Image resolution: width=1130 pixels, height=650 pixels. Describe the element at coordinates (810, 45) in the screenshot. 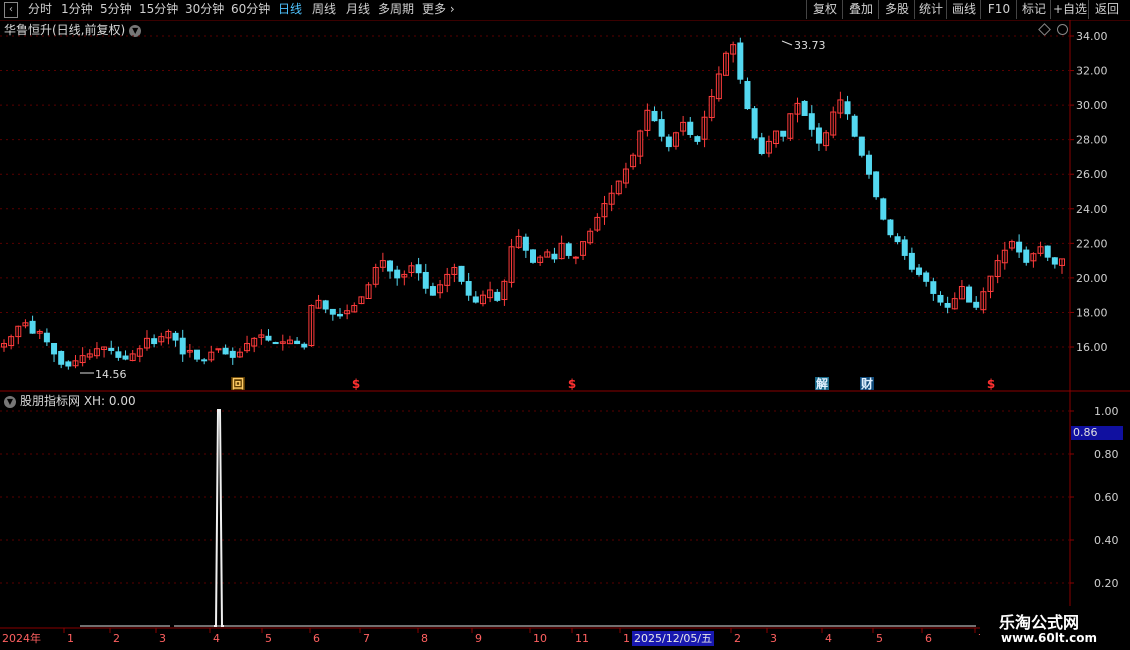

I see `high-label: 33.73` at that location.